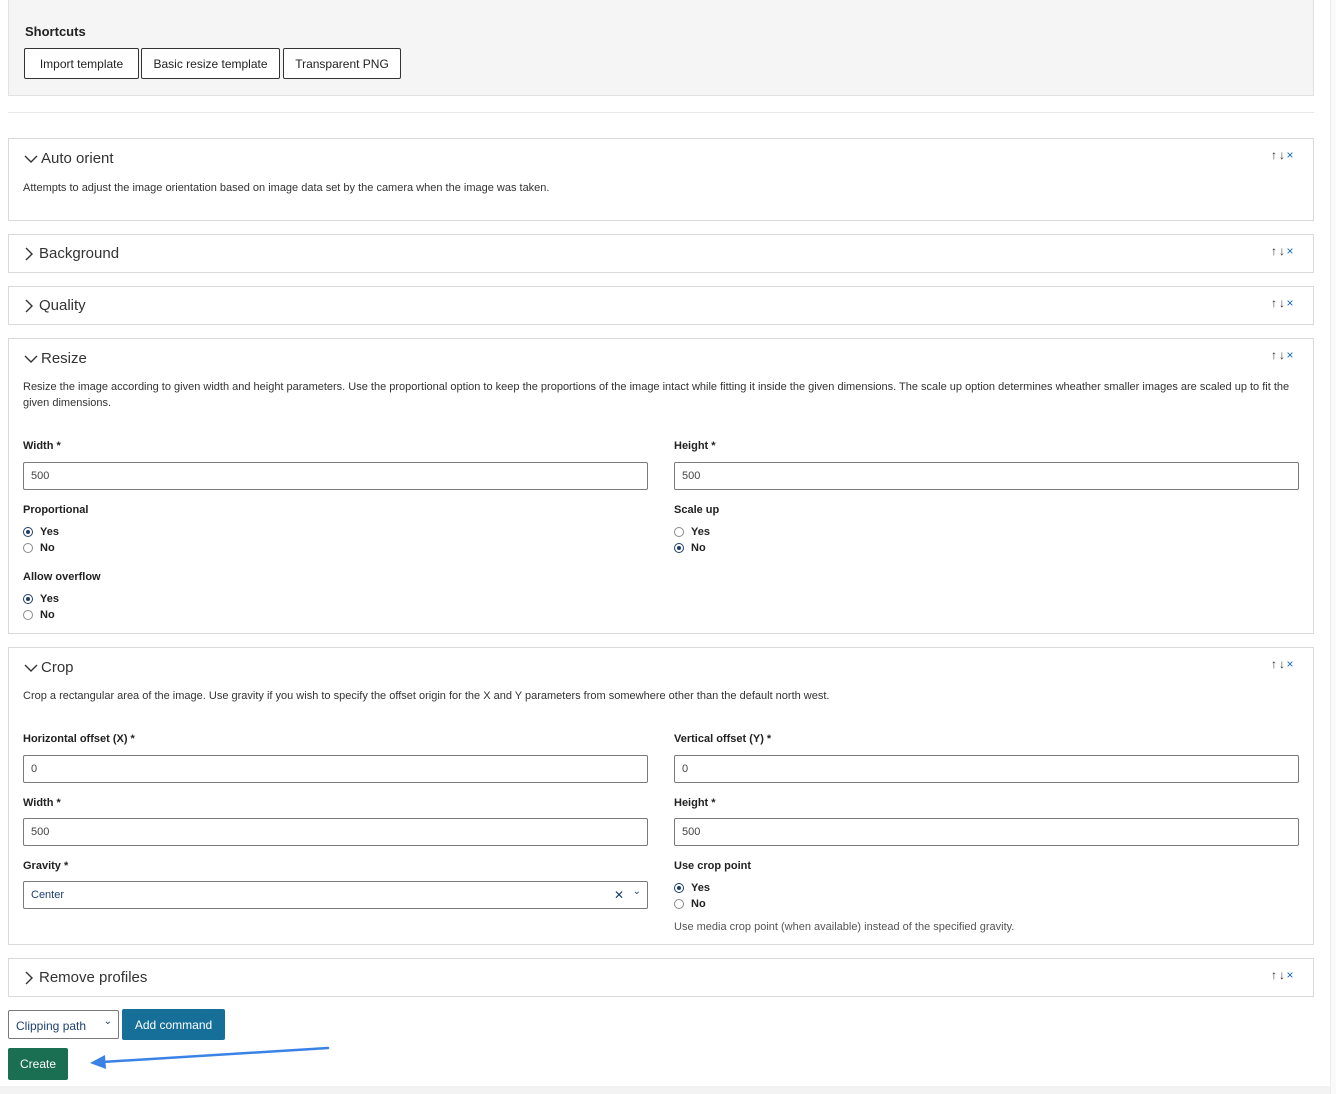 This screenshot has width=1336, height=1094. Describe the element at coordinates (62, 305) in the screenshot. I see `panel-title: Quality` at that location.